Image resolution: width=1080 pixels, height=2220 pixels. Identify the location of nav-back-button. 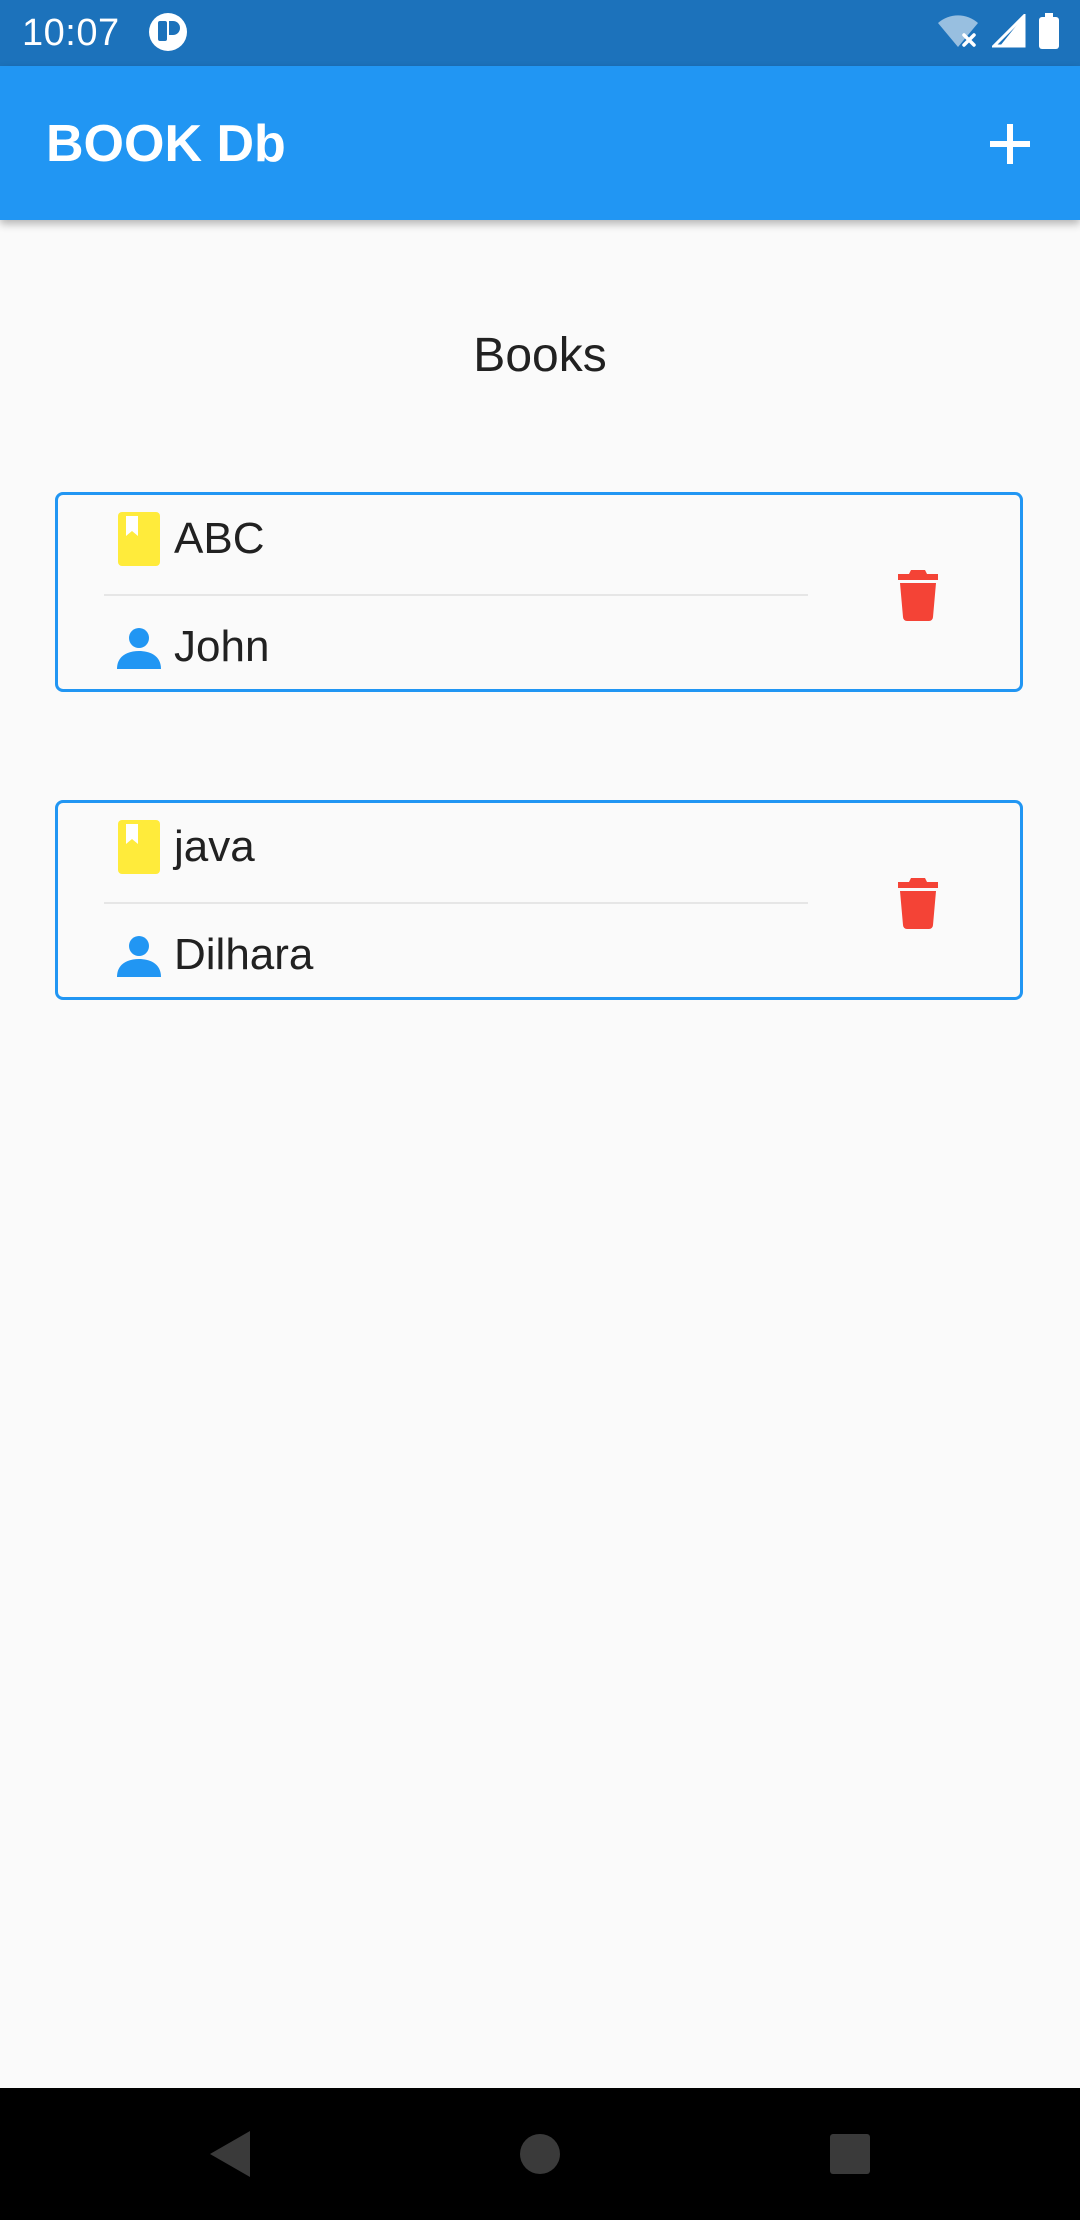
(230, 2154).